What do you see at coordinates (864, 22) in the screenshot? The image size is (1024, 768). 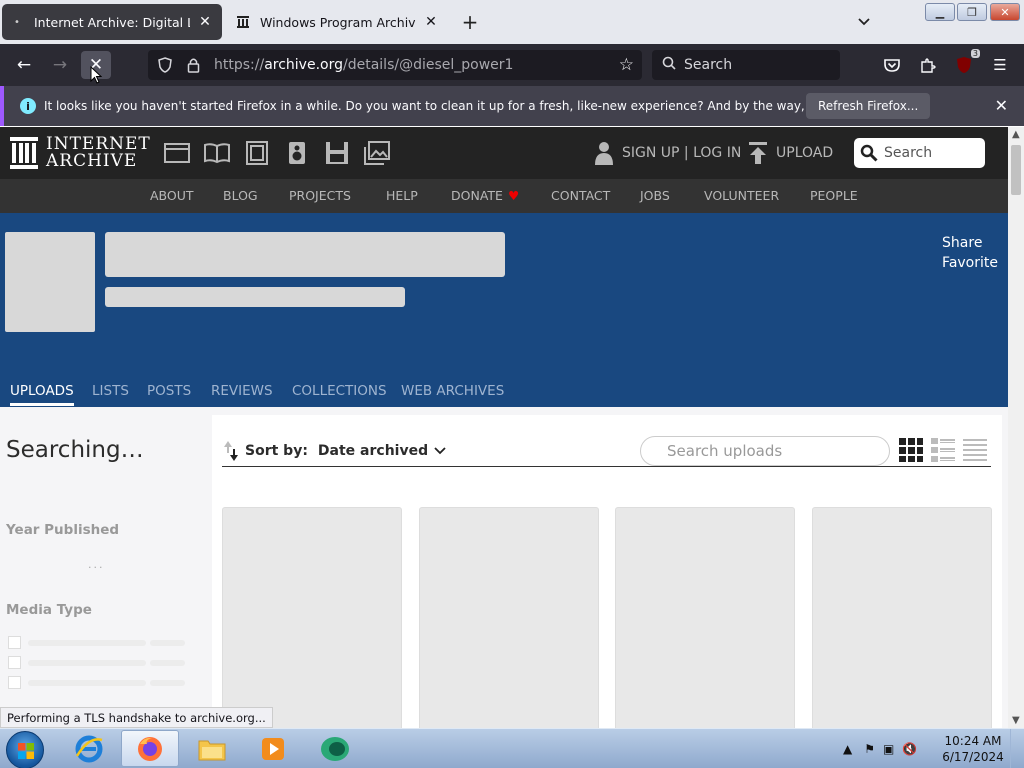 I see `list-all-tabs-chevron-icon` at bounding box center [864, 22].